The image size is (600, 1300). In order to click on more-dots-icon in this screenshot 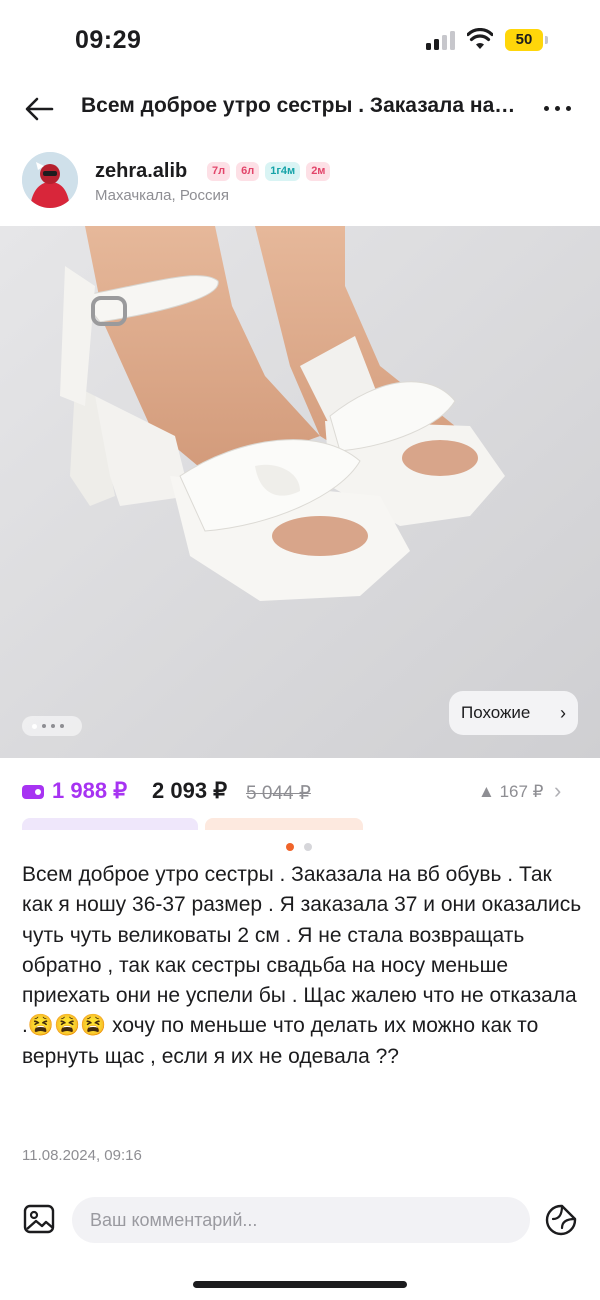, I will do `click(558, 109)`.